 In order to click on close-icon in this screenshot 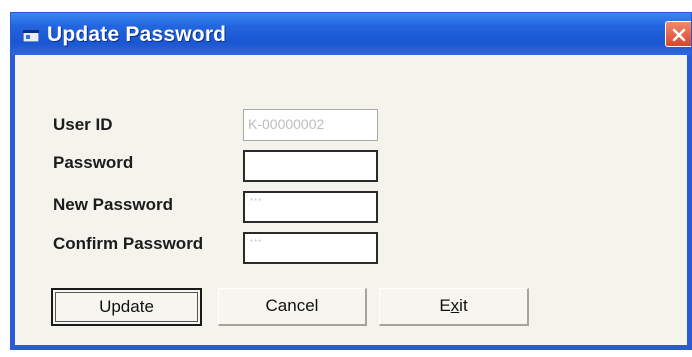, I will do `click(679, 35)`.